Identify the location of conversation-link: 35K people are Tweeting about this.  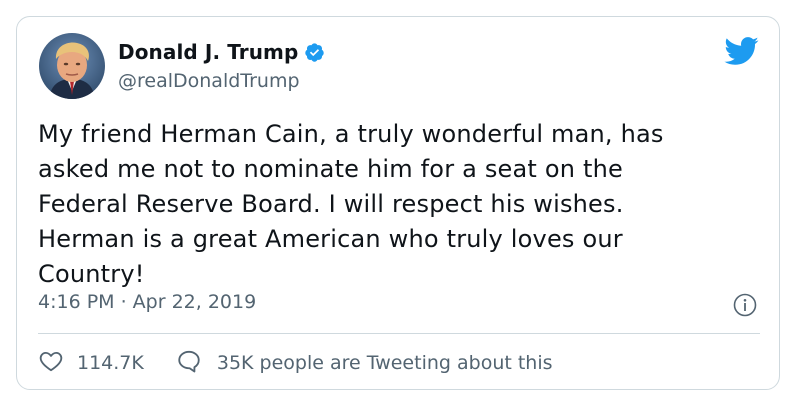
(364, 363).